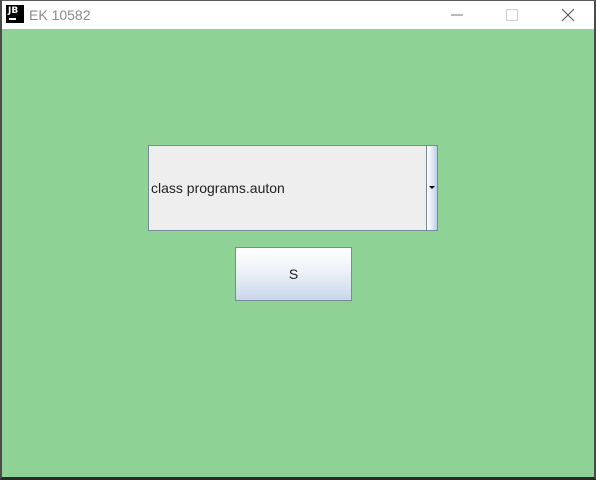 Image resolution: width=596 pixels, height=480 pixels. I want to click on program-select-arrow-button, so click(431, 188).